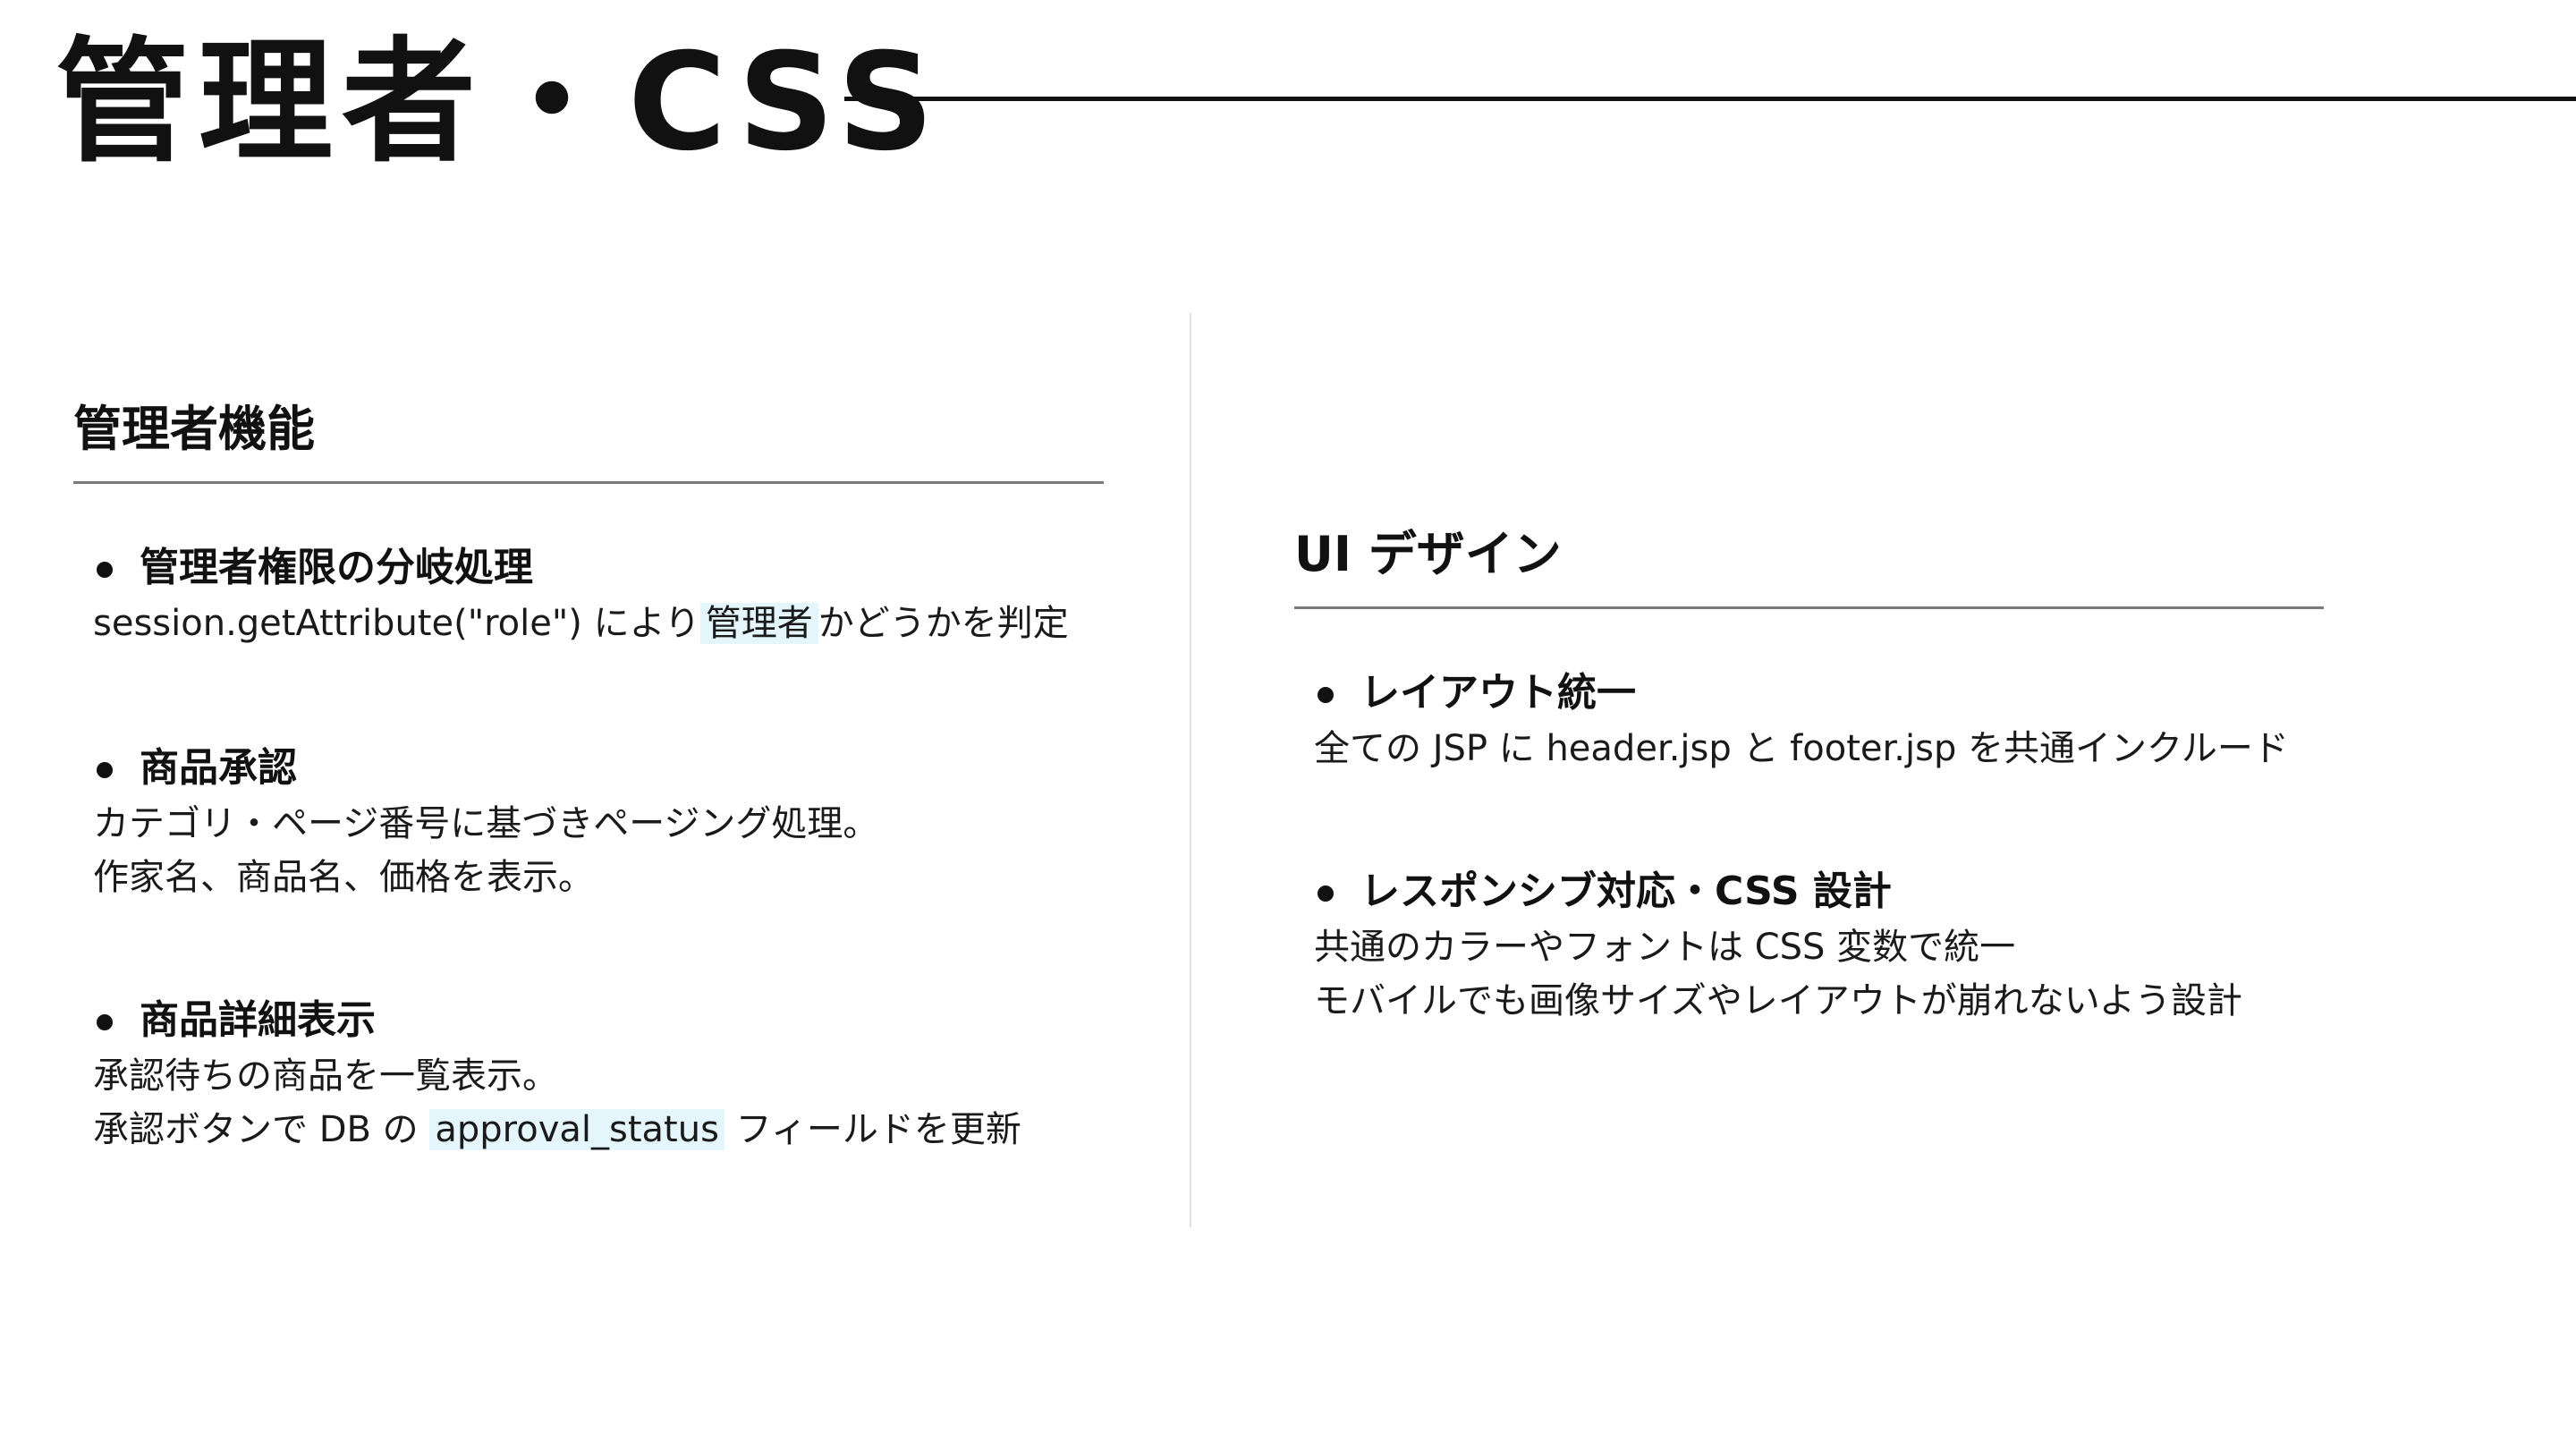 The width and height of the screenshot is (2576, 1449). Describe the element at coordinates (336, 567) in the screenshot. I see `item-title: 管理者権限の分岐処理` at that location.